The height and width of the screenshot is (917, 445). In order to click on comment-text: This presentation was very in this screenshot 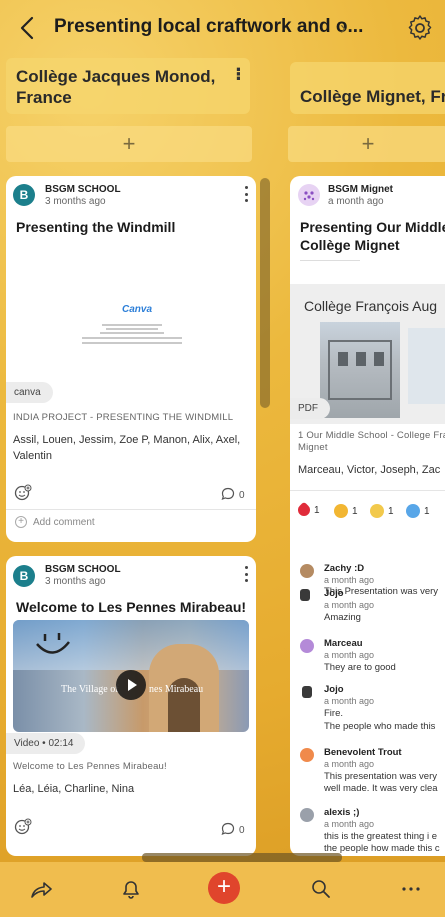, I will do `click(380, 776)`.